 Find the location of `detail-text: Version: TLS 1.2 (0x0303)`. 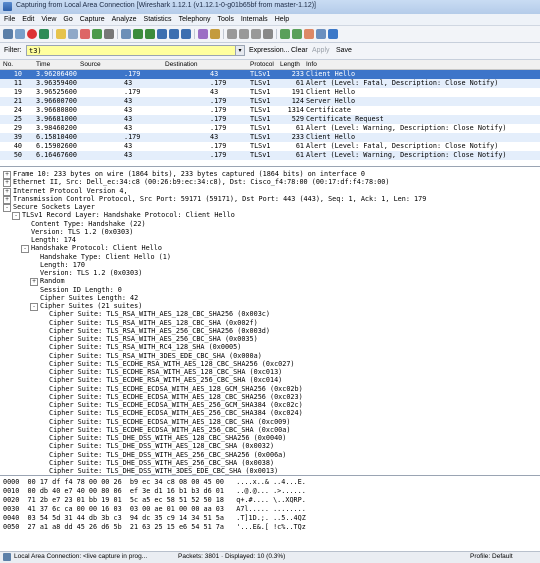

detail-text: Version: TLS 1.2 (0x0303) is located at coordinates (82, 231).